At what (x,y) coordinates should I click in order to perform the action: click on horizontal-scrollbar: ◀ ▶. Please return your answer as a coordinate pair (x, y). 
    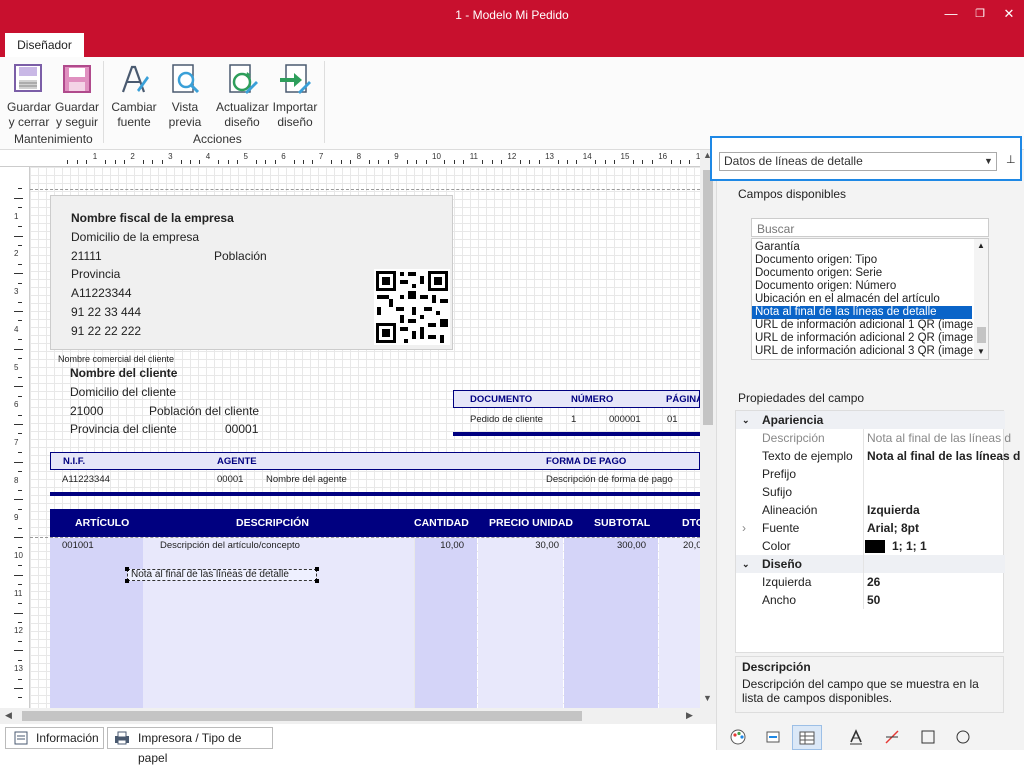
    Looking at the image, I should click on (358, 716).